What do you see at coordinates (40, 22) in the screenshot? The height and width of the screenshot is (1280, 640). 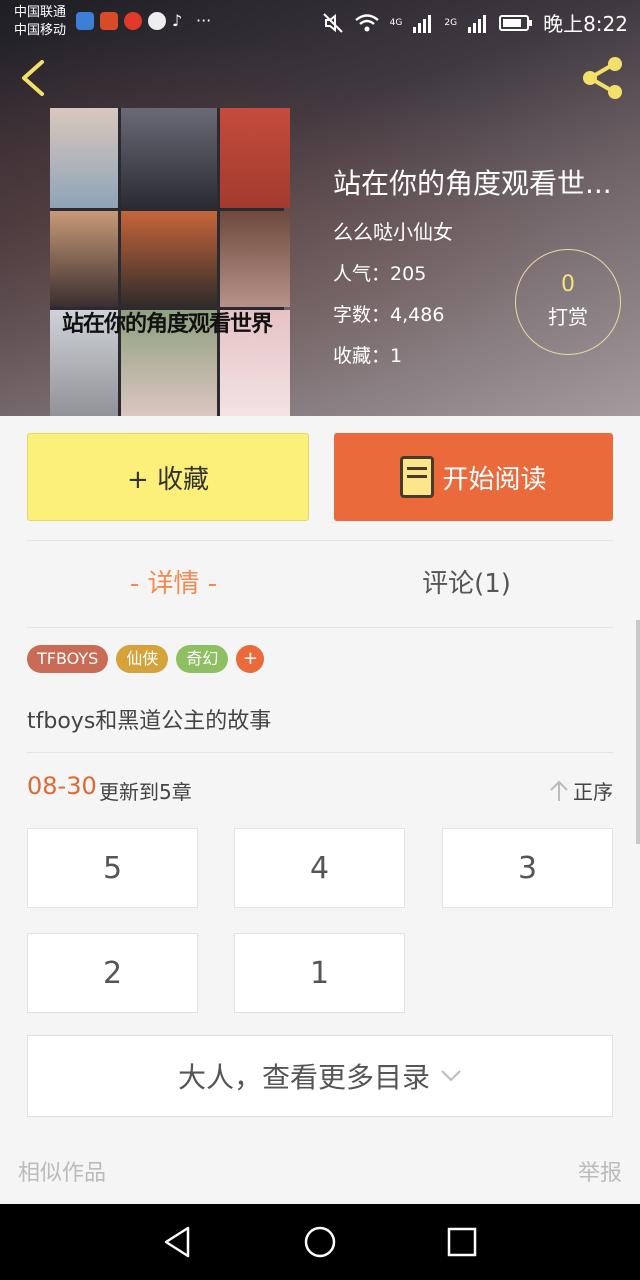 I see `carrier-info: 中国联通 中国移动` at bounding box center [40, 22].